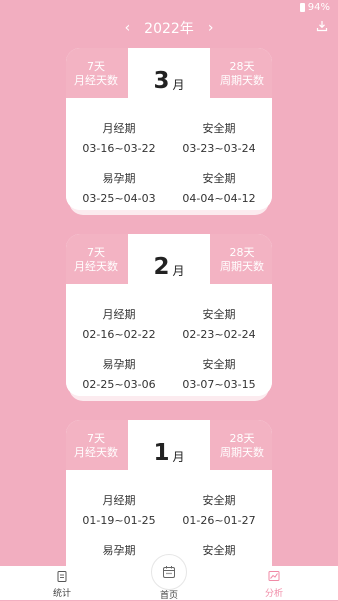  Describe the element at coordinates (219, 198) in the screenshot. I see `safe-range: 04-04~04-12` at that location.